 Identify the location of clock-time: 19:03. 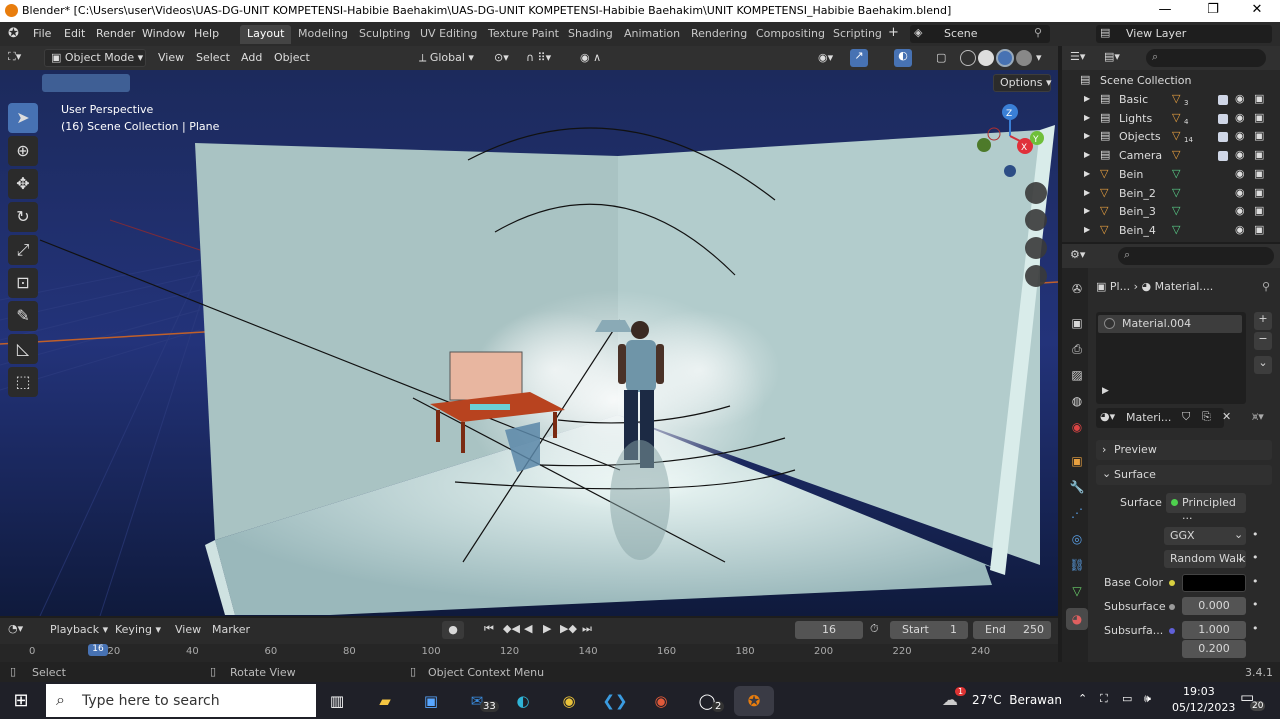
(1199, 691).